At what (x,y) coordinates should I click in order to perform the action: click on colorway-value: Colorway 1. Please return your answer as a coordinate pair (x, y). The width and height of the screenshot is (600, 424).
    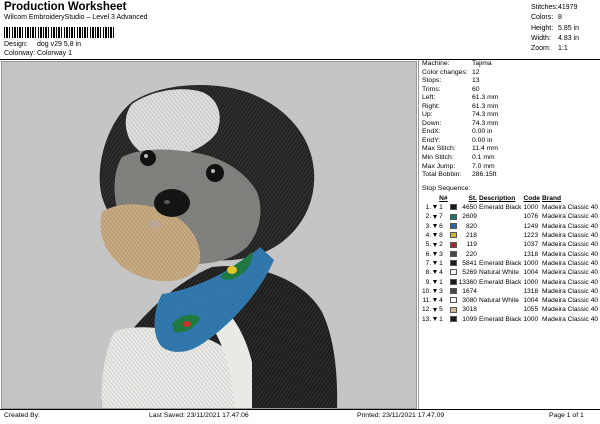
    Looking at the image, I should click on (55, 53).